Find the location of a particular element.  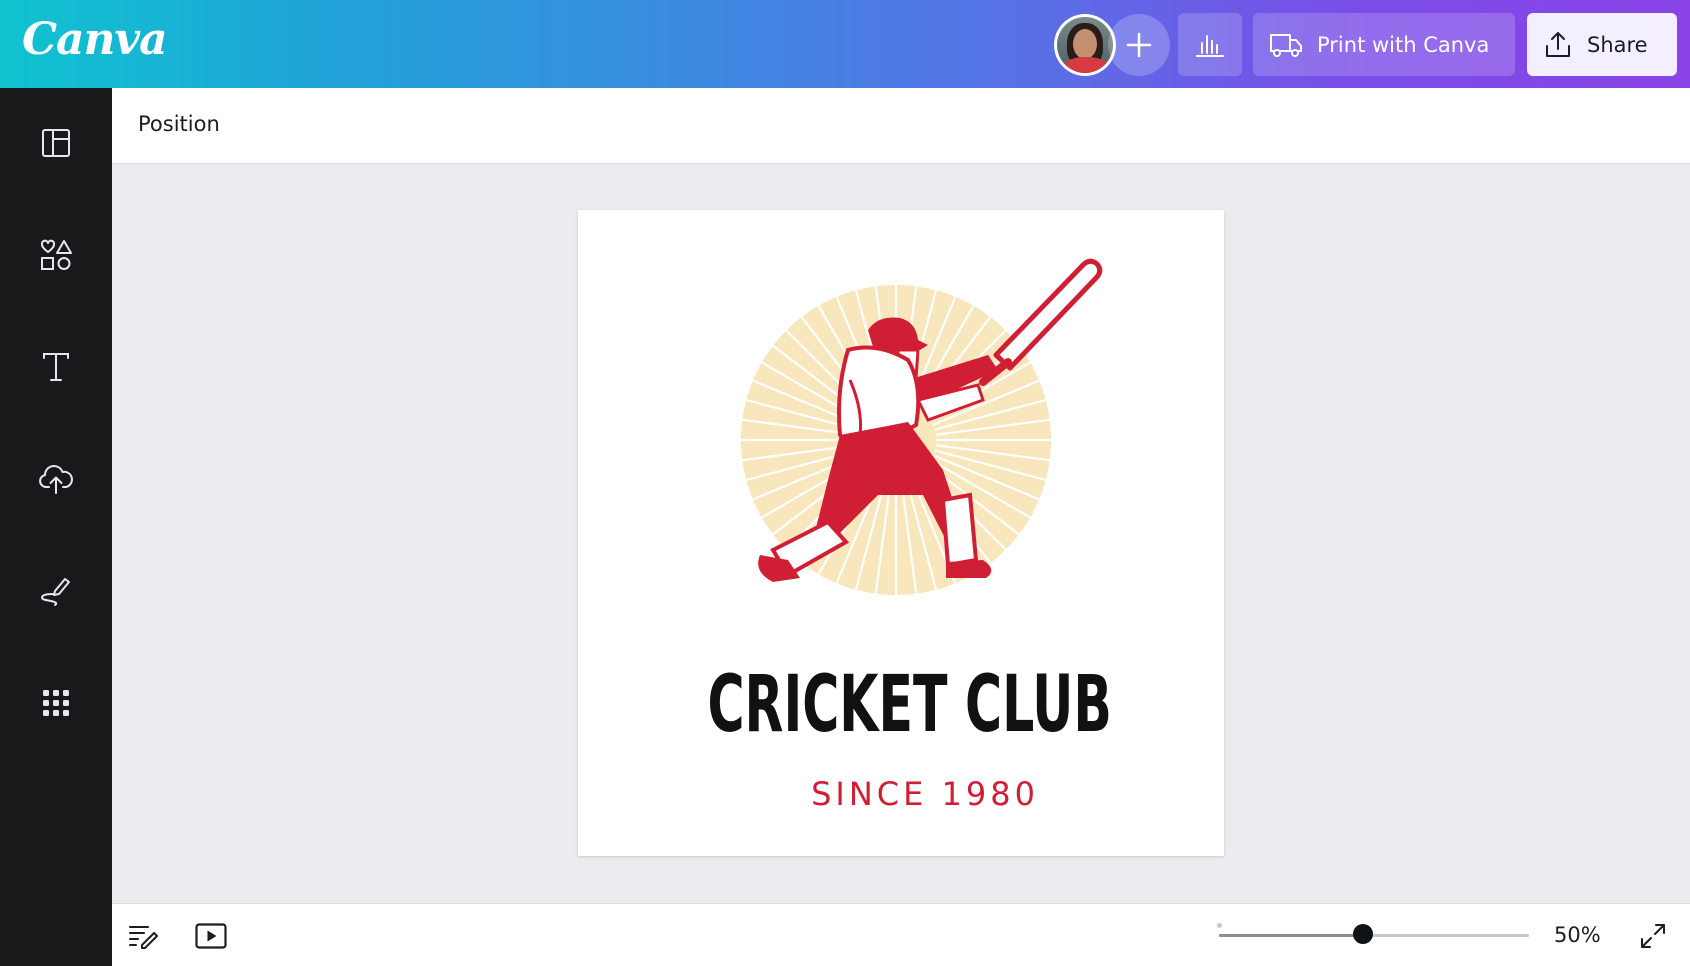

fullscreen-button is located at coordinates (1653, 936).